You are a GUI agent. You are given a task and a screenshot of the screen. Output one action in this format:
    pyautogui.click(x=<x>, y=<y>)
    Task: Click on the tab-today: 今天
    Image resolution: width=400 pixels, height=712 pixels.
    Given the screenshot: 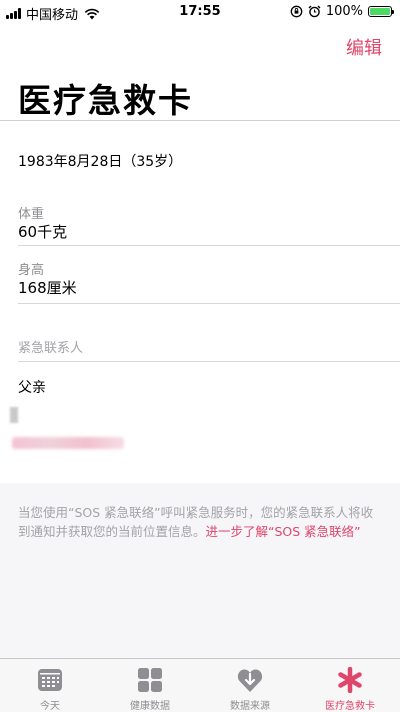 What is the action you would take?
    pyautogui.click(x=50, y=685)
    